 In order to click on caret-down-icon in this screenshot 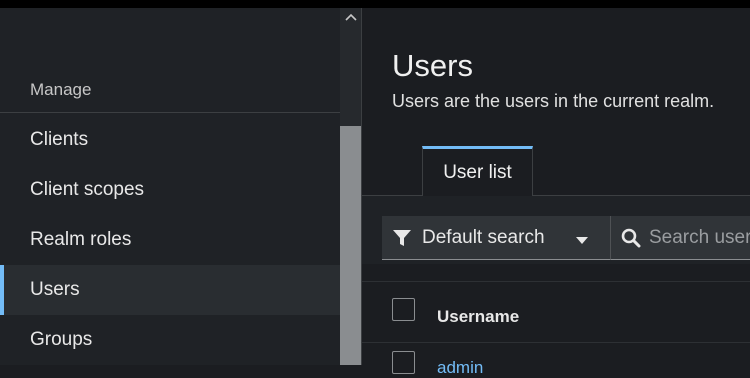, I will do `click(582, 241)`.